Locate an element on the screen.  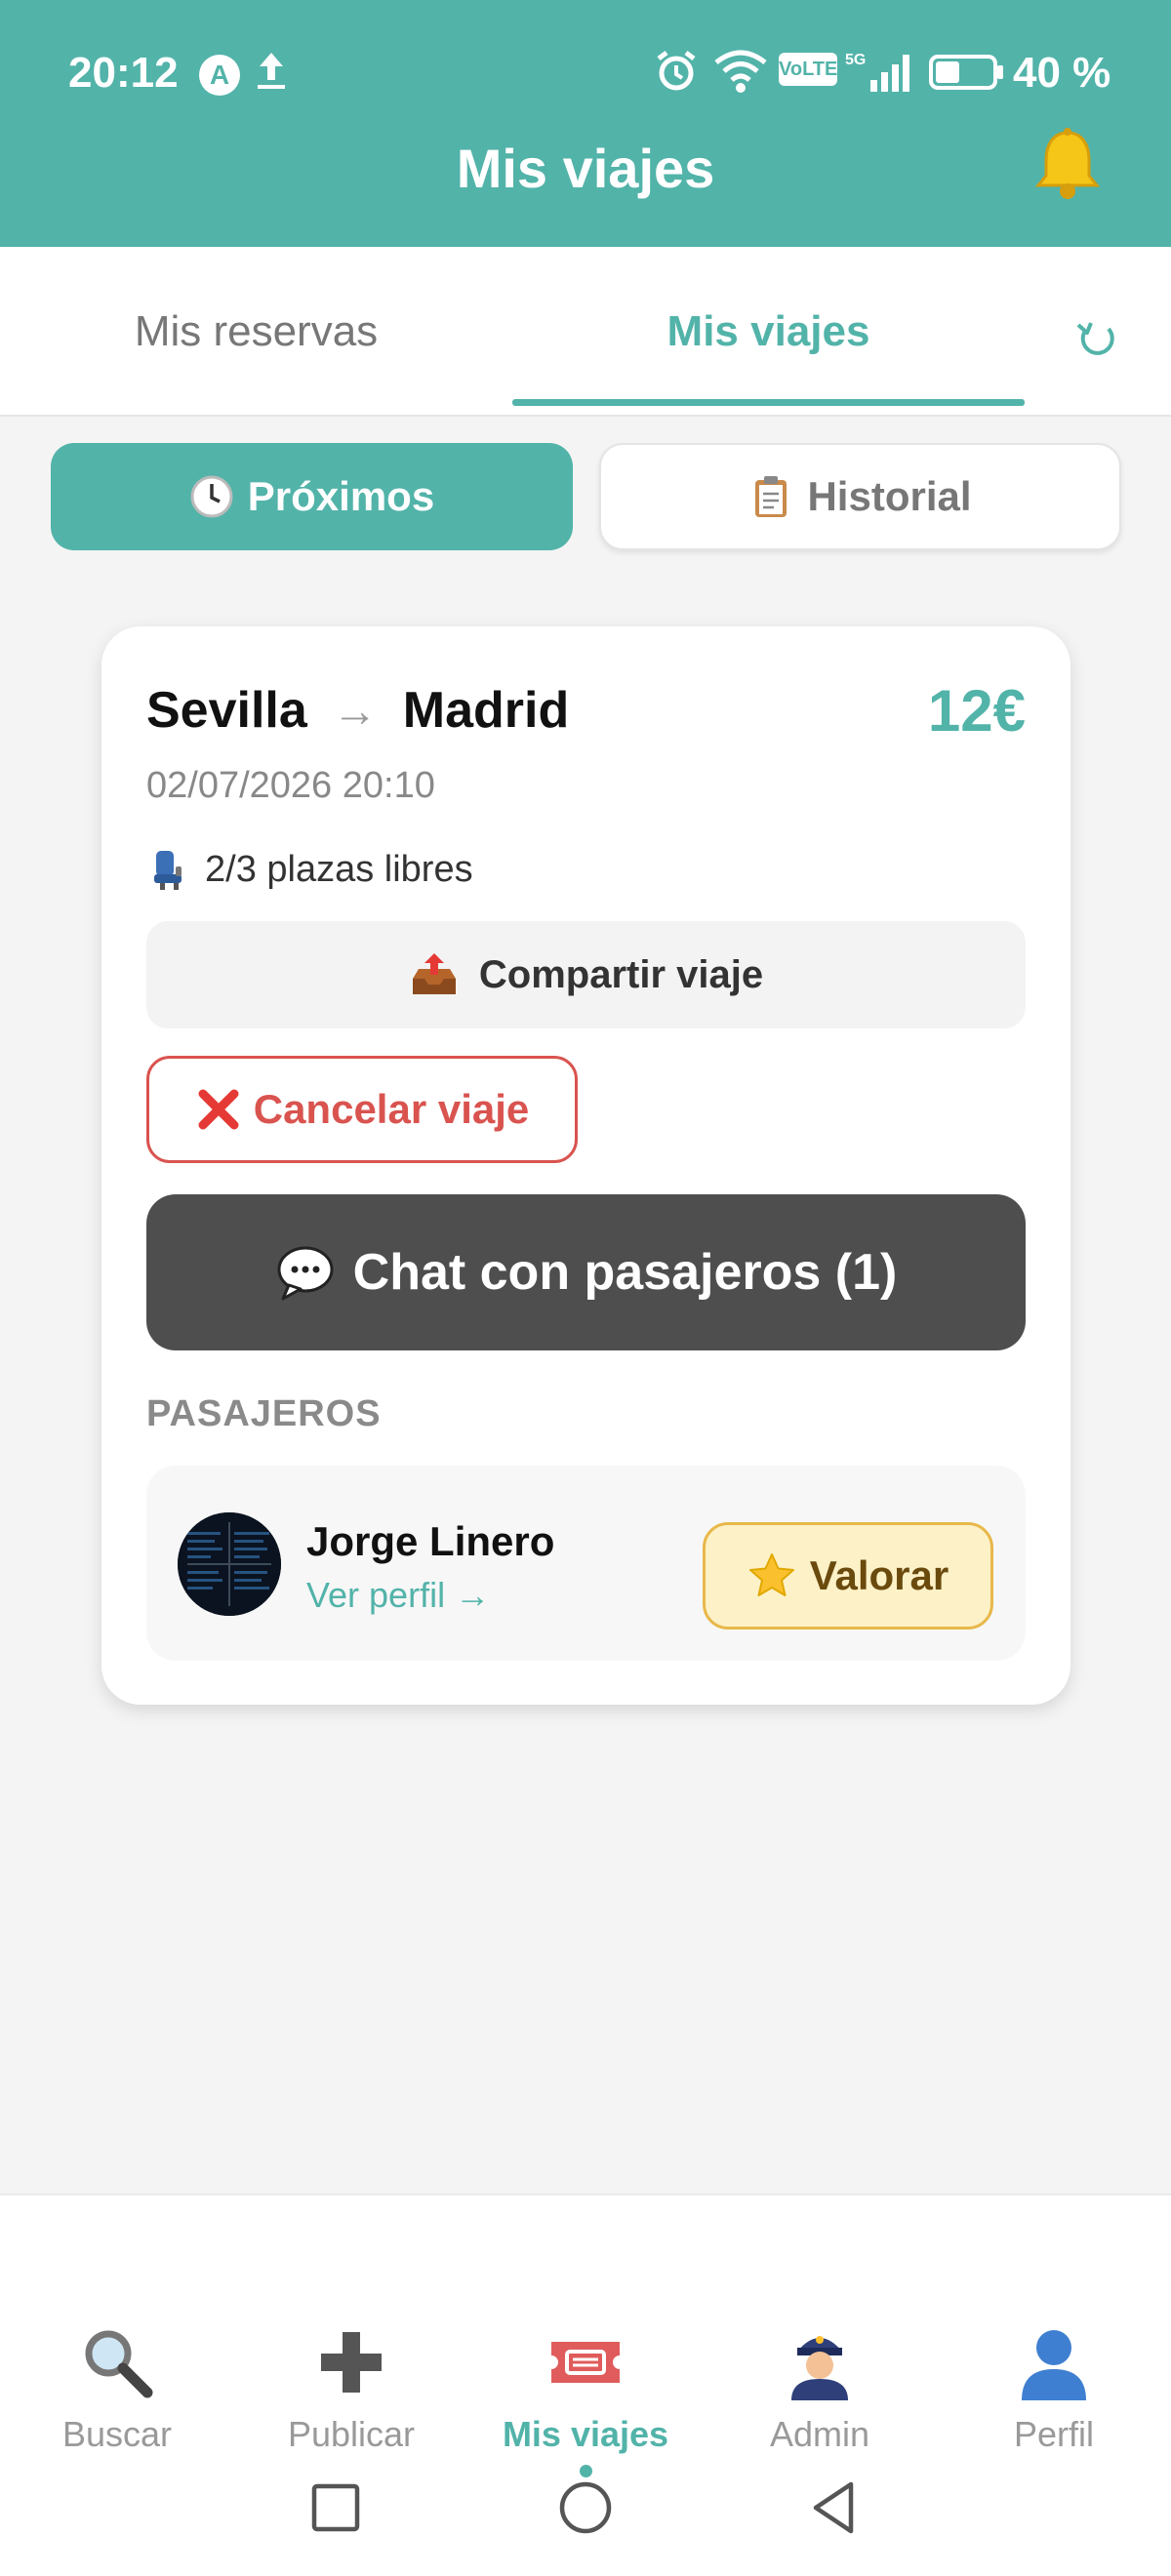
police-officer-icon is located at coordinates (819, 2368).